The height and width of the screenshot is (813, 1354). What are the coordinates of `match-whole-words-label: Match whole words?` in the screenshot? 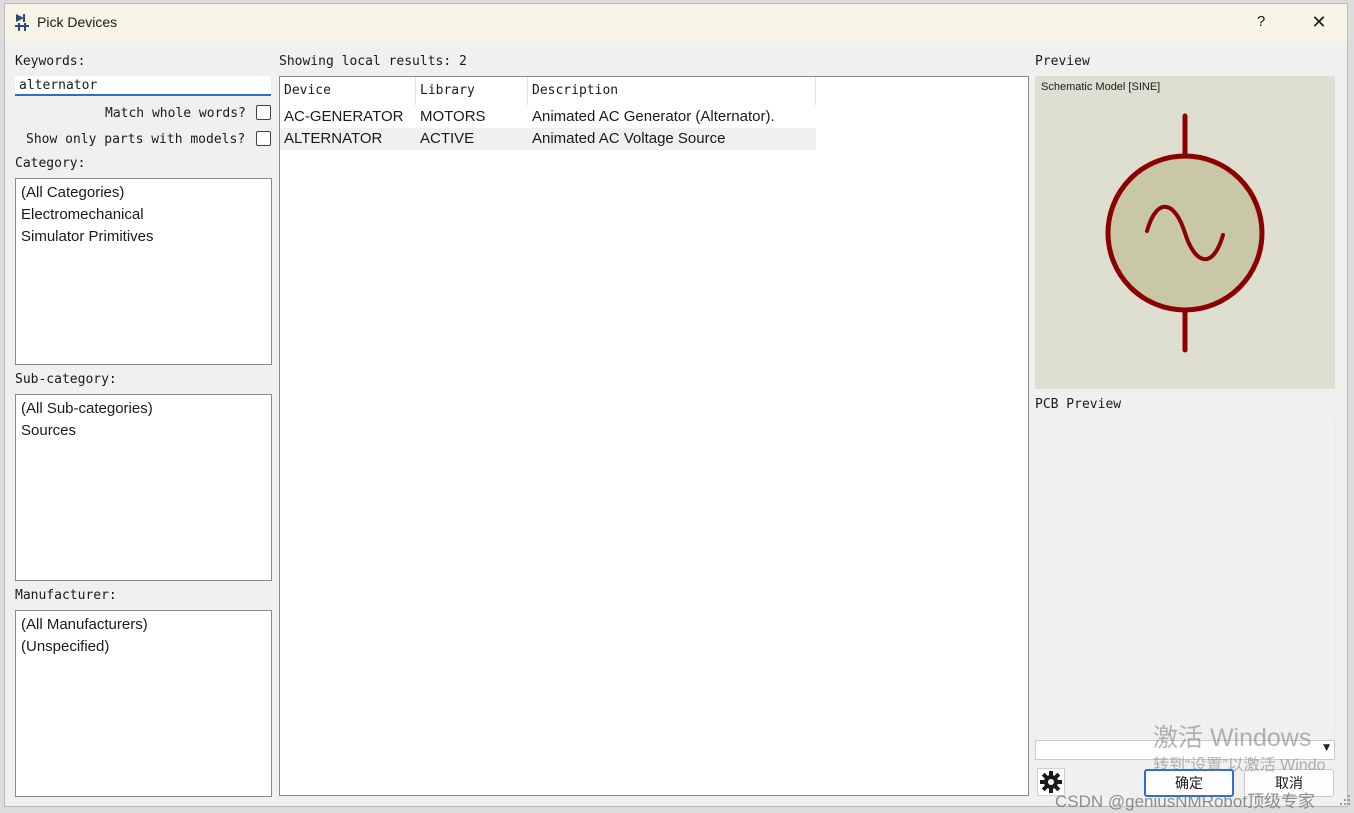 It's located at (175, 113).